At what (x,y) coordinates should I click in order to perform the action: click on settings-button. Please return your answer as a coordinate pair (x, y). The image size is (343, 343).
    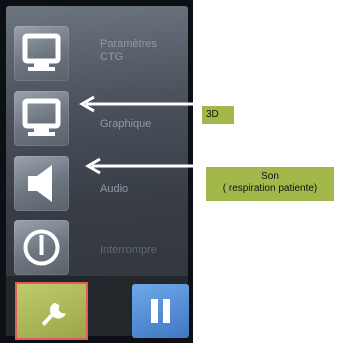
    Looking at the image, I should click on (51, 311).